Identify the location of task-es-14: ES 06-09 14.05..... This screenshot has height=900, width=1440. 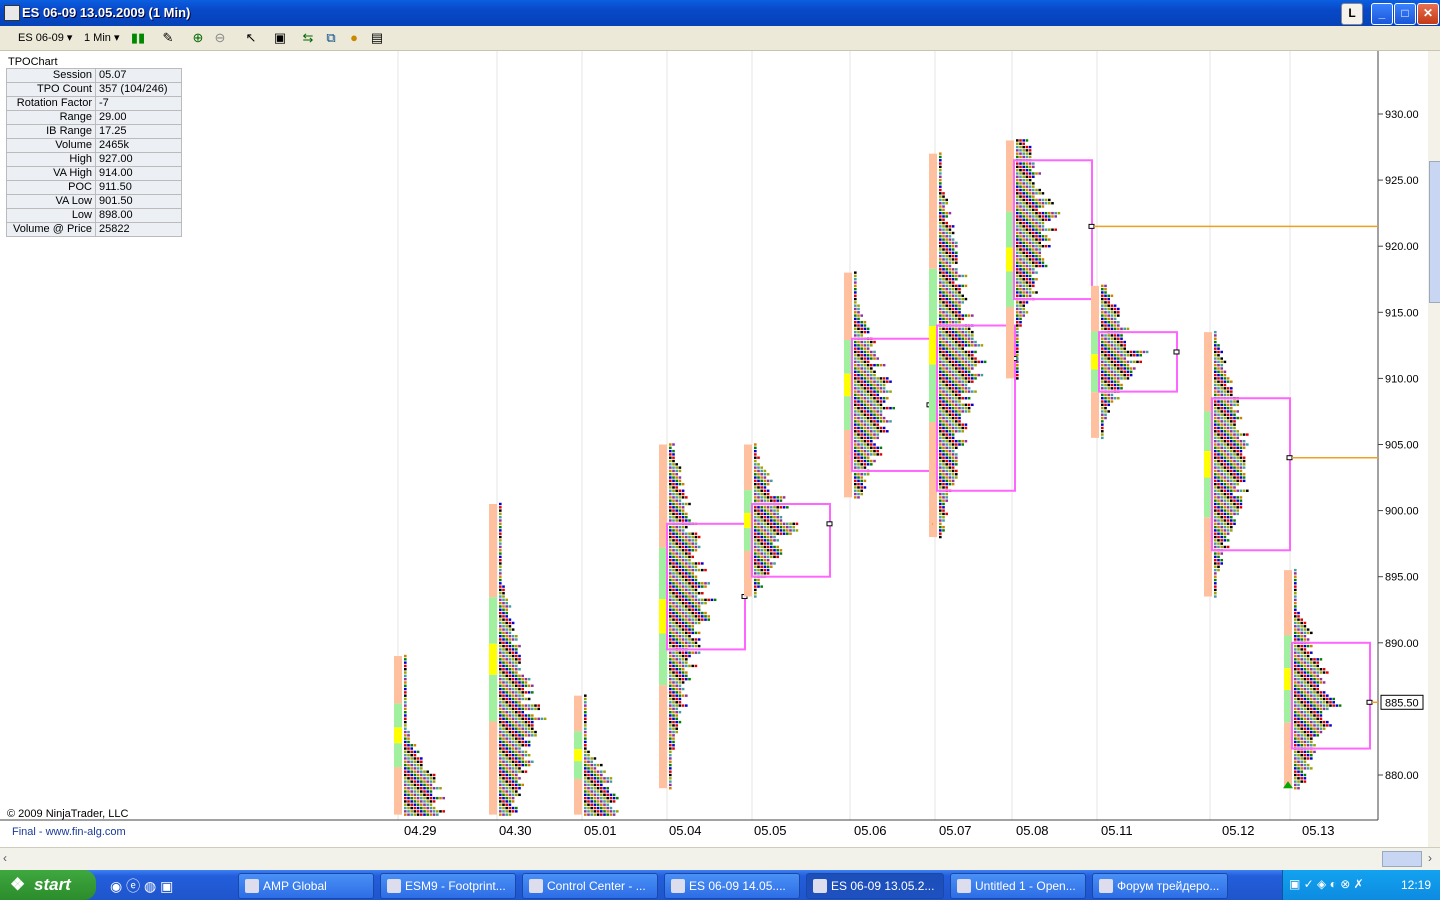
(732, 886).